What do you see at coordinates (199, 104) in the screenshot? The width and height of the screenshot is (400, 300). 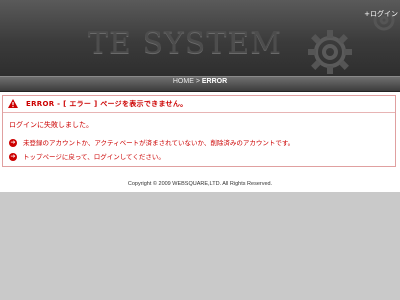 I see `error-header: ERROR - [ エラー ] ページを表示できません。` at bounding box center [199, 104].